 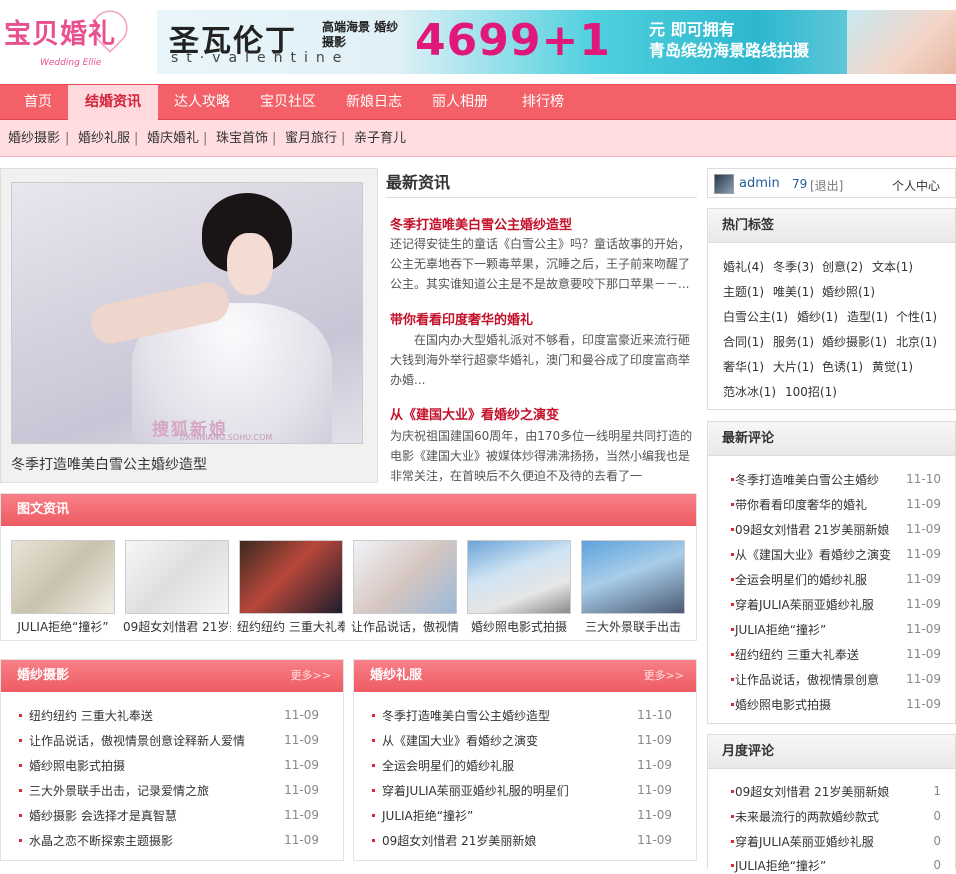 What do you see at coordinates (543, 102) in the screenshot?
I see `nav-ranking: 排行榜` at bounding box center [543, 102].